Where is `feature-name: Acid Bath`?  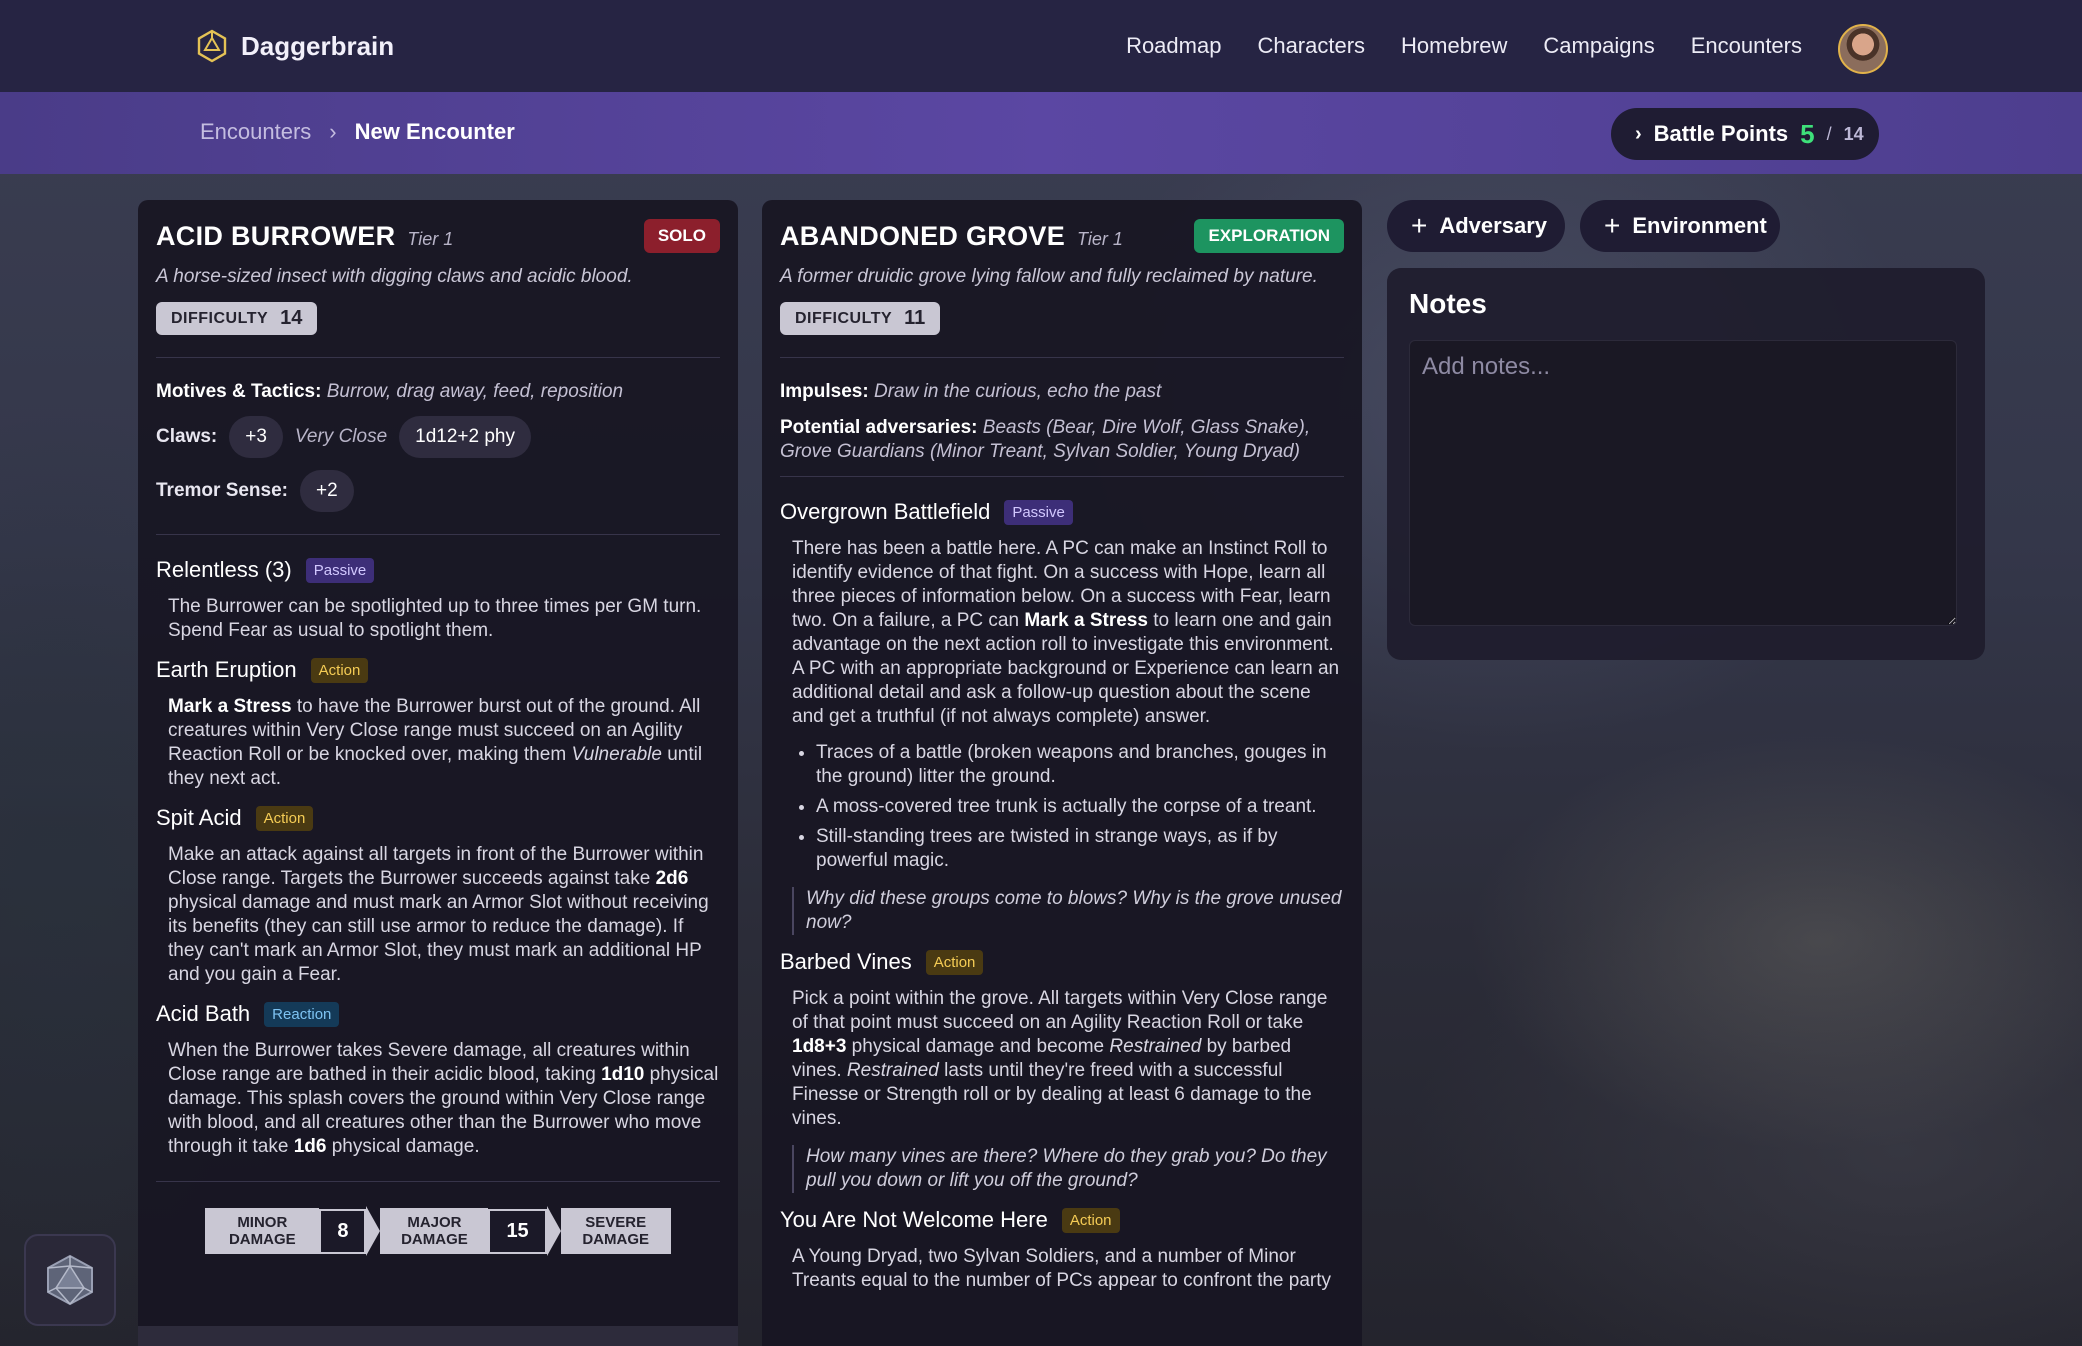 feature-name: Acid Bath is located at coordinates (203, 1013).